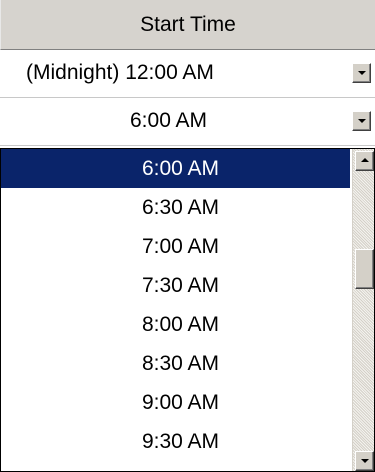 The height and width of the screenshot is (472, 375). I want to click on scroll-down-button, so click(364, 461).